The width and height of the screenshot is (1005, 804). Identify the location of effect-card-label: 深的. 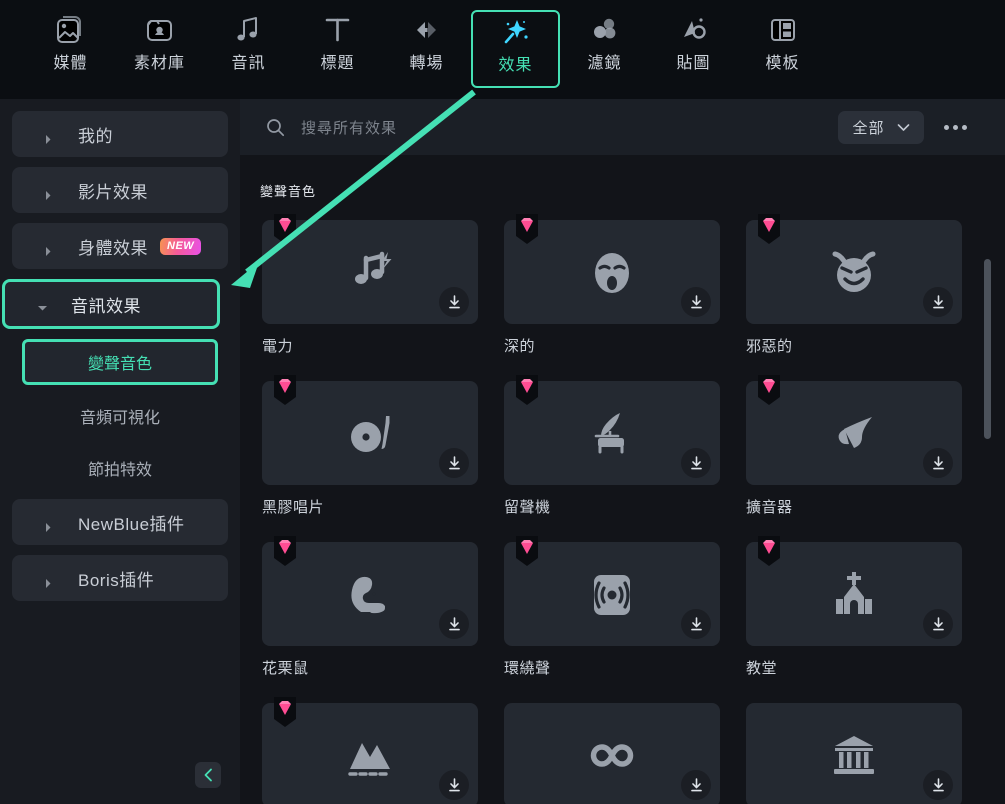
(520, 346).